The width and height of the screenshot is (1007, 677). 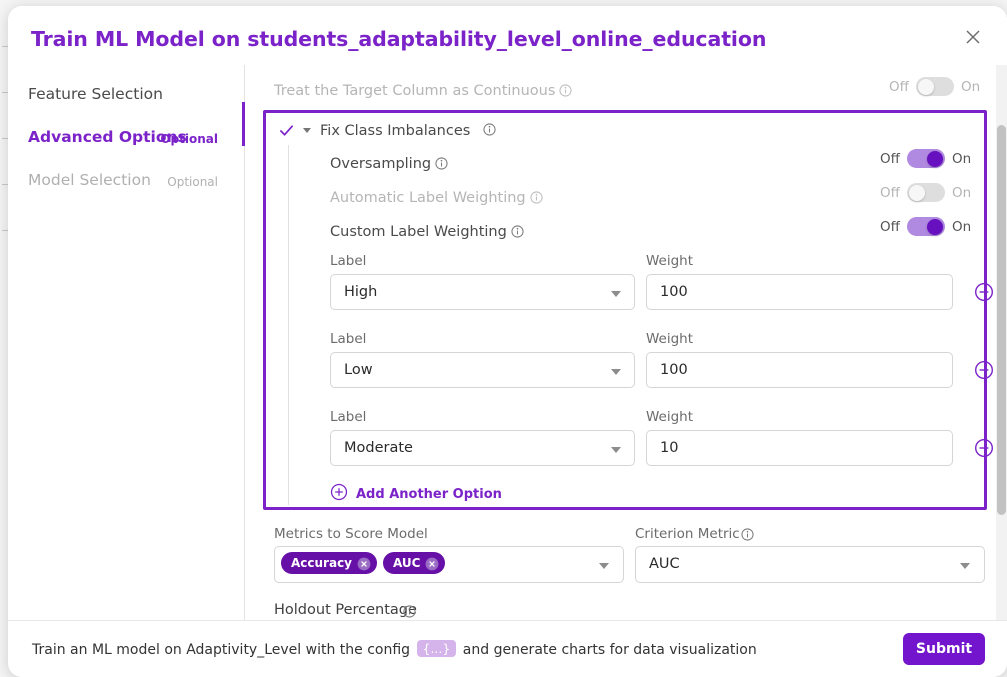 I want to click on label-select: High, so click(x=482, y=292).